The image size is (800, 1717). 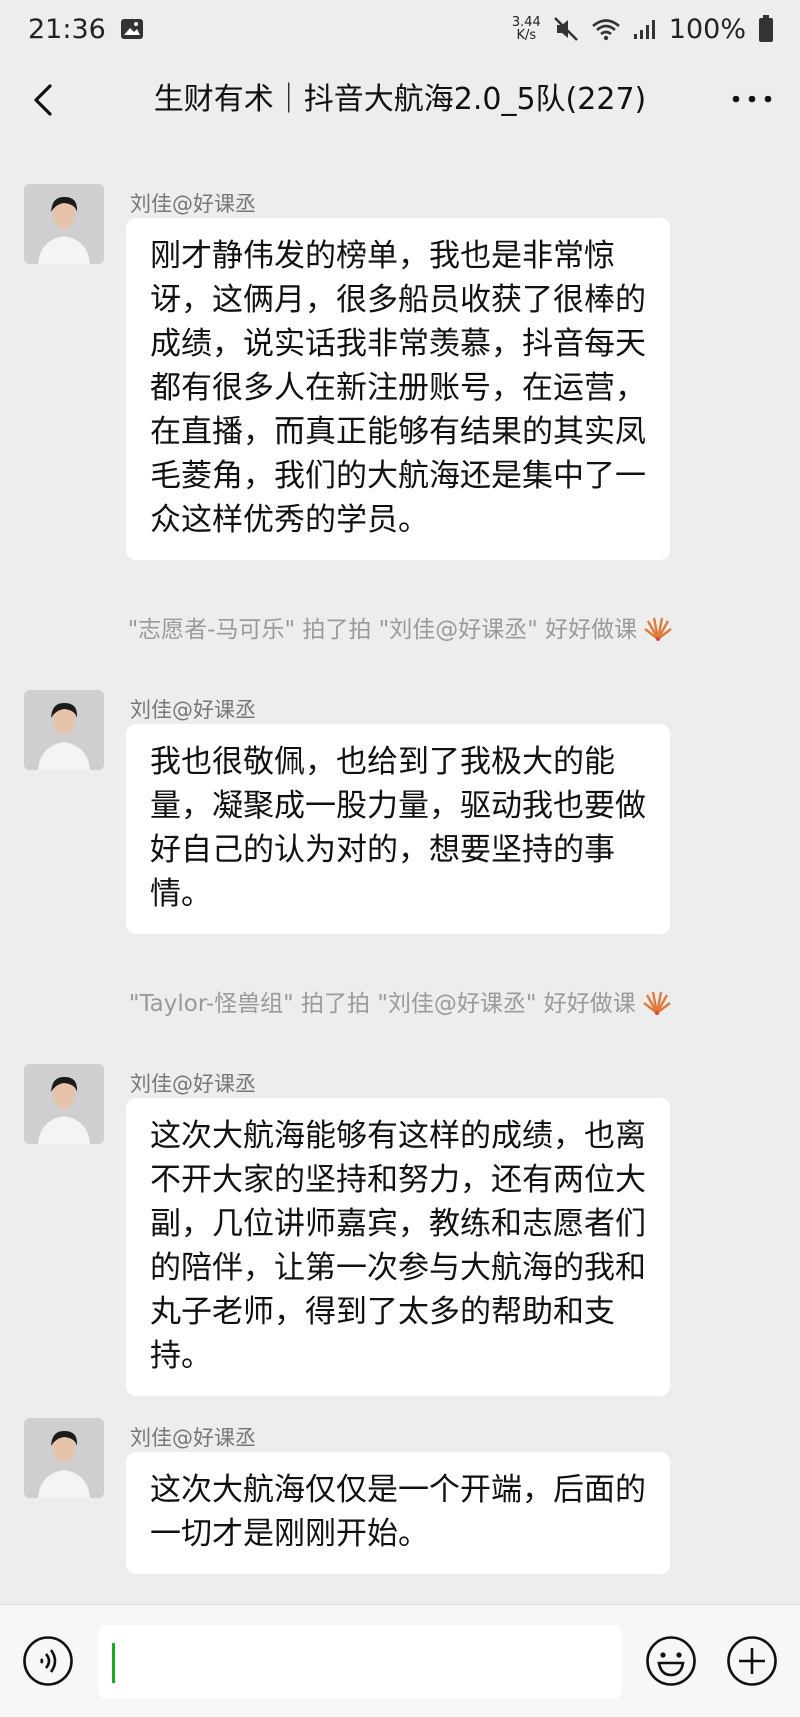 What do you see at coordinates (644, 29) in the screenshot?
I see `signal-icon` at bounding box center [644, 29].